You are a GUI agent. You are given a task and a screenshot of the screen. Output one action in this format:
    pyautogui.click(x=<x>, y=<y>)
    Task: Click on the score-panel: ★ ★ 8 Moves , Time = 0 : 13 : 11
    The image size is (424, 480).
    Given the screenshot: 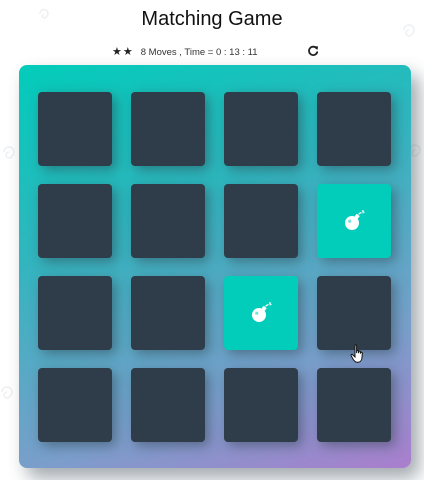 What is the action you would take?
    pyautogui.click(x=217, y=52)
    